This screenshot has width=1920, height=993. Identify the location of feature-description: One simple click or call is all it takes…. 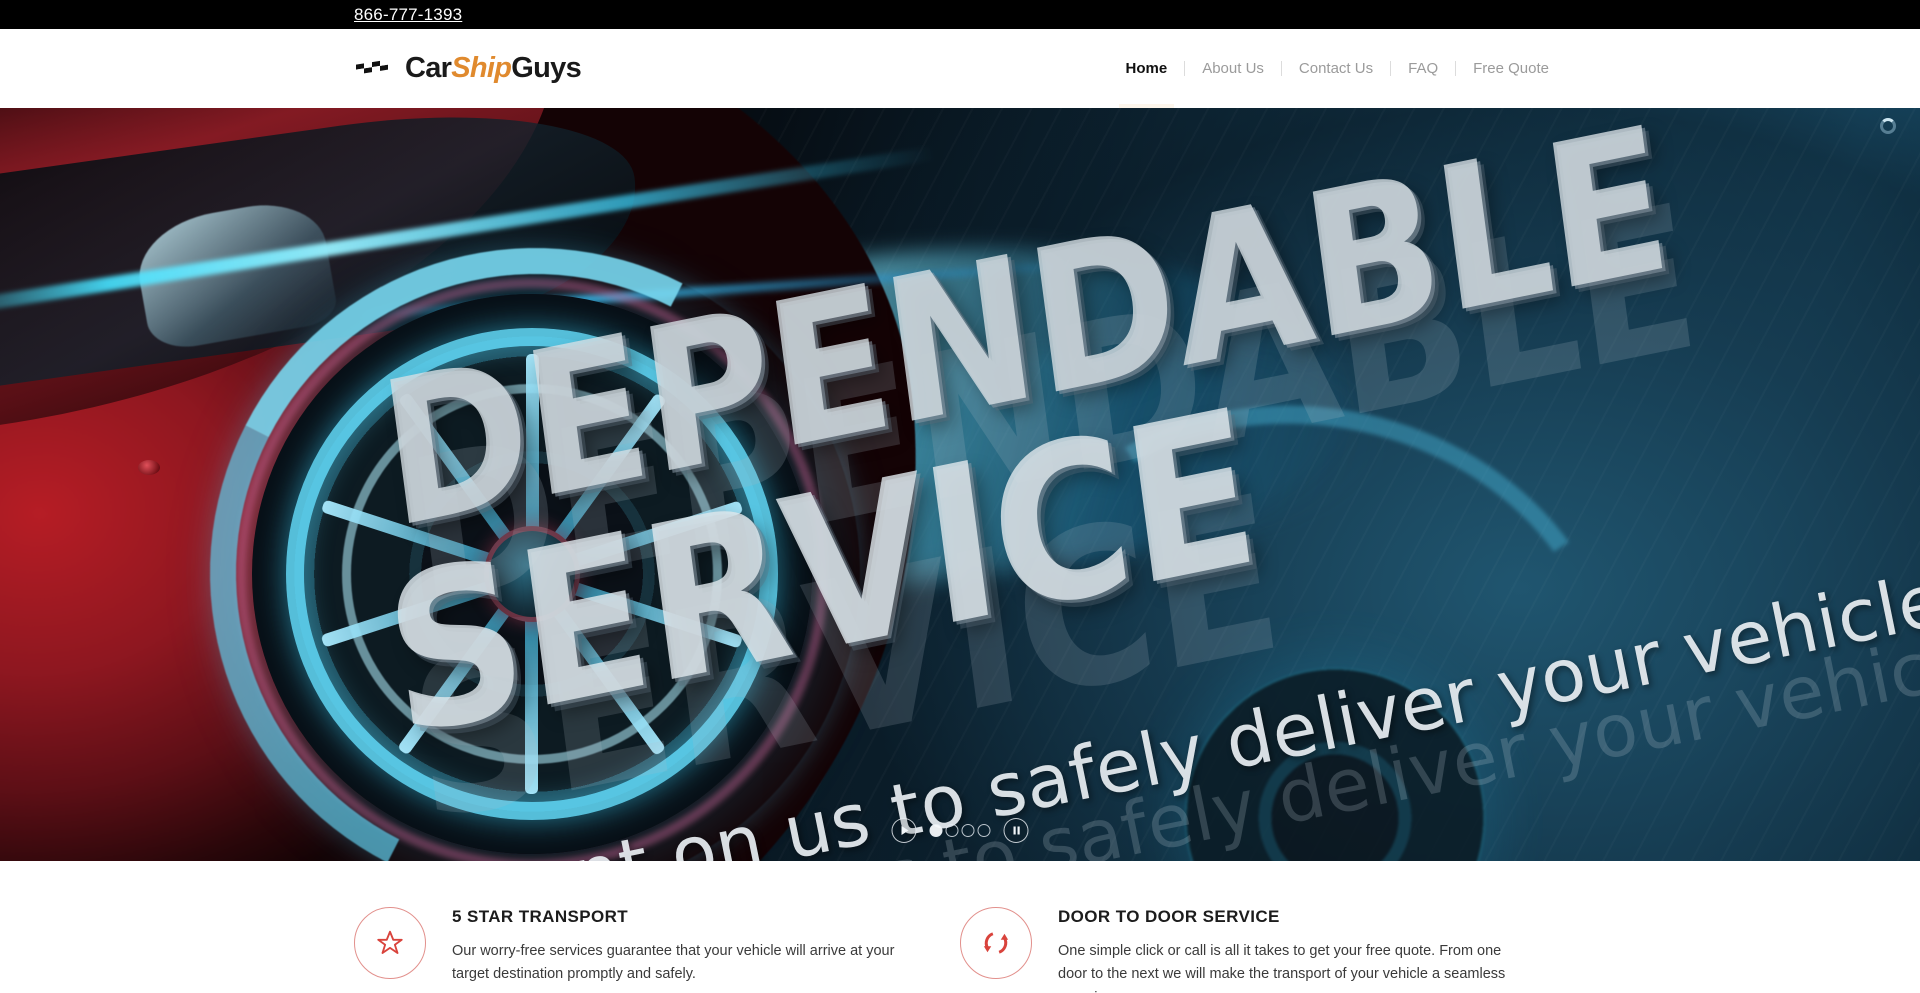
(1282, 968).